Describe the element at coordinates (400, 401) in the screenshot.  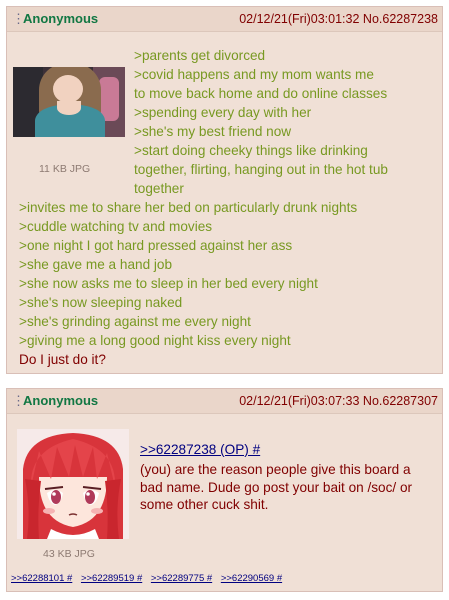
I see `post-number: No.62287307` at that location.